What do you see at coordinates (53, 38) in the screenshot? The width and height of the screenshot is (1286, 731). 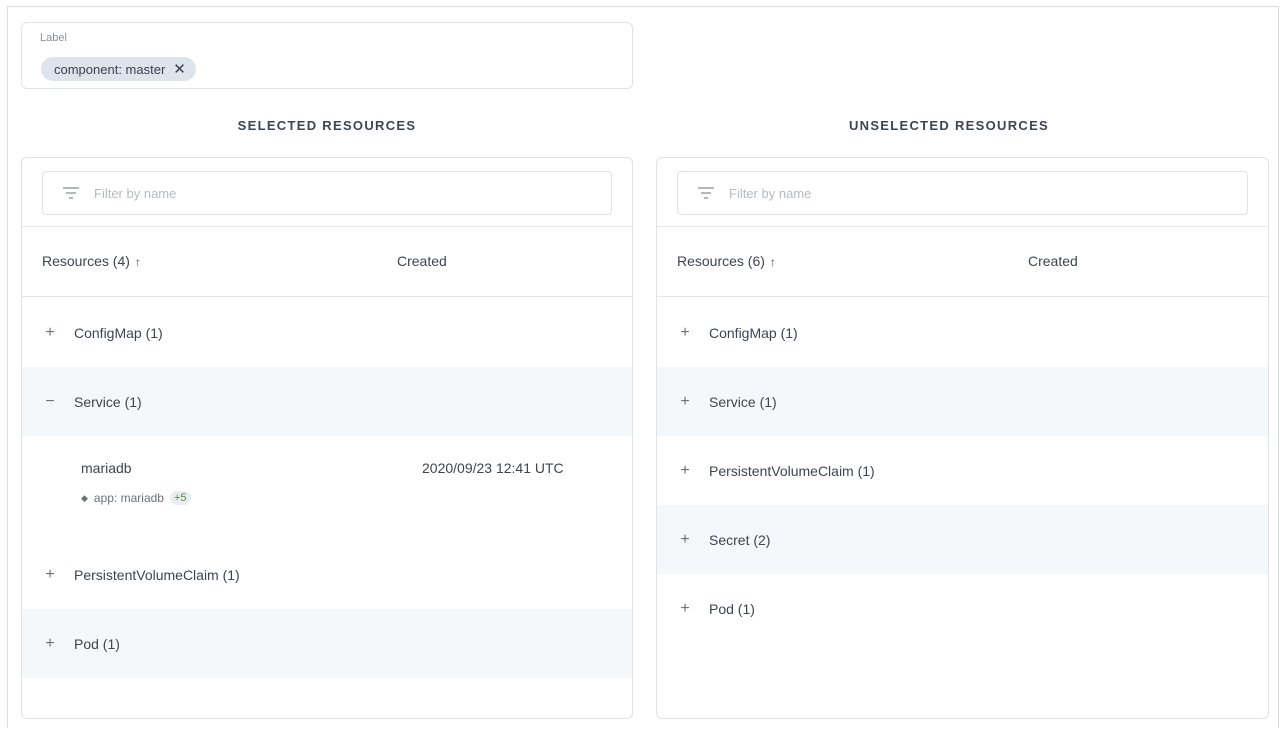 I see `label-filter-title: Label` at bounding box center [53, 38].